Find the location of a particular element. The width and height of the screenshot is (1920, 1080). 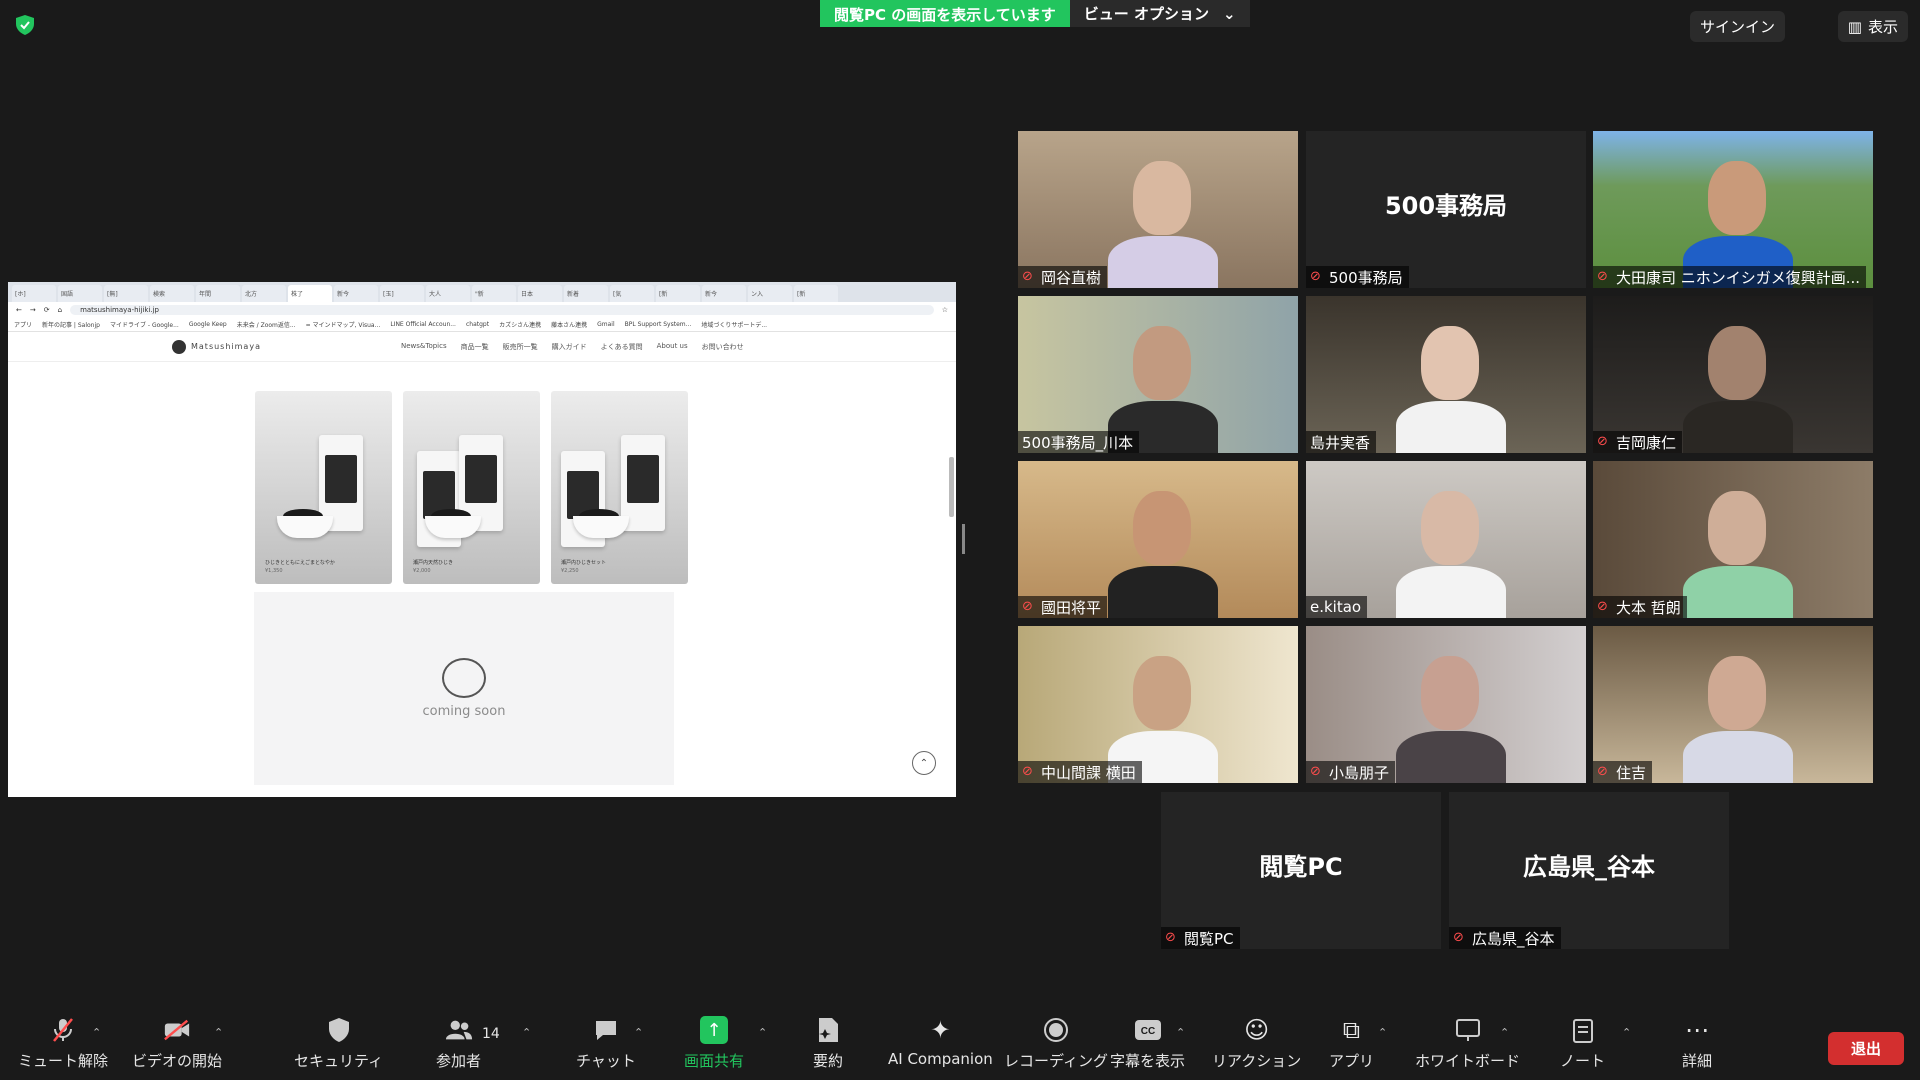

participant-tile: ⊘ 小島朋子 is located at coordinates (1446, 704).